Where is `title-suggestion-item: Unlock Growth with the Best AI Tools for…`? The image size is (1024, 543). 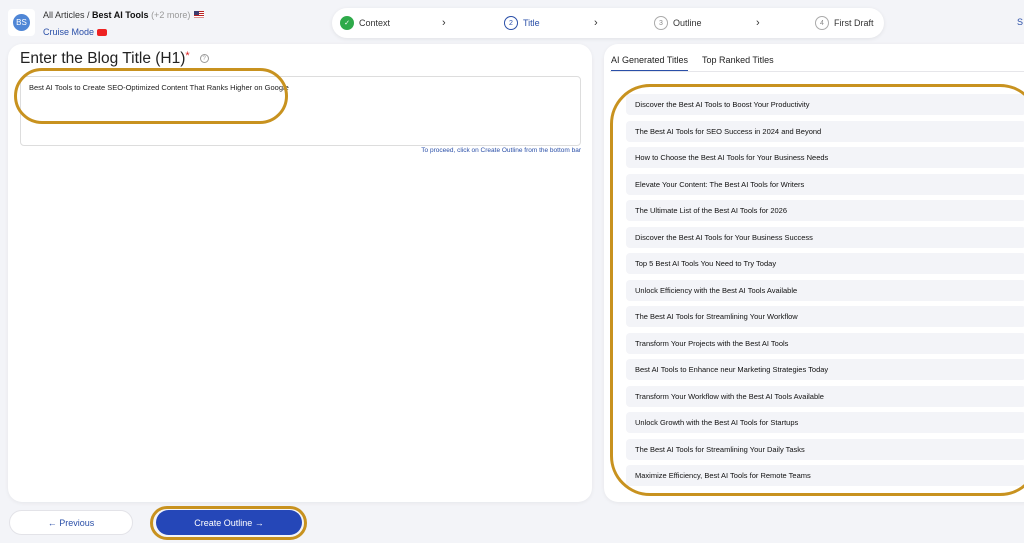
title-suggestion-item: Unlock Growth with the Best AI Tools for… is located at coordinates (825, 422).